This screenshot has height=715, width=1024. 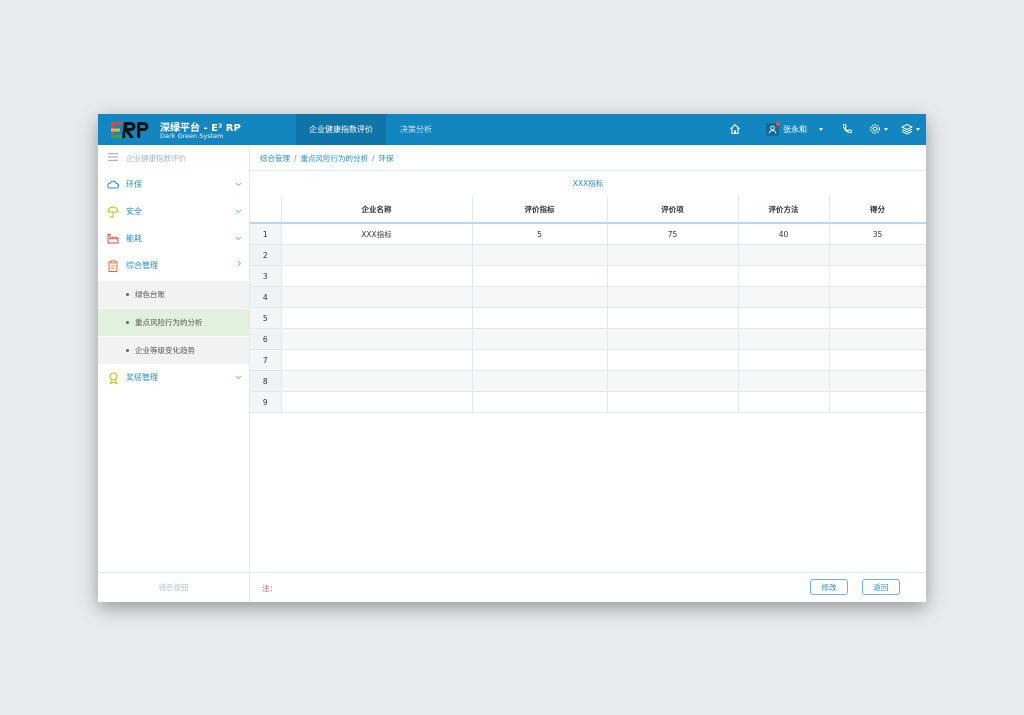 I want to click on edit-button: 修改, so click(x=829, y=587).